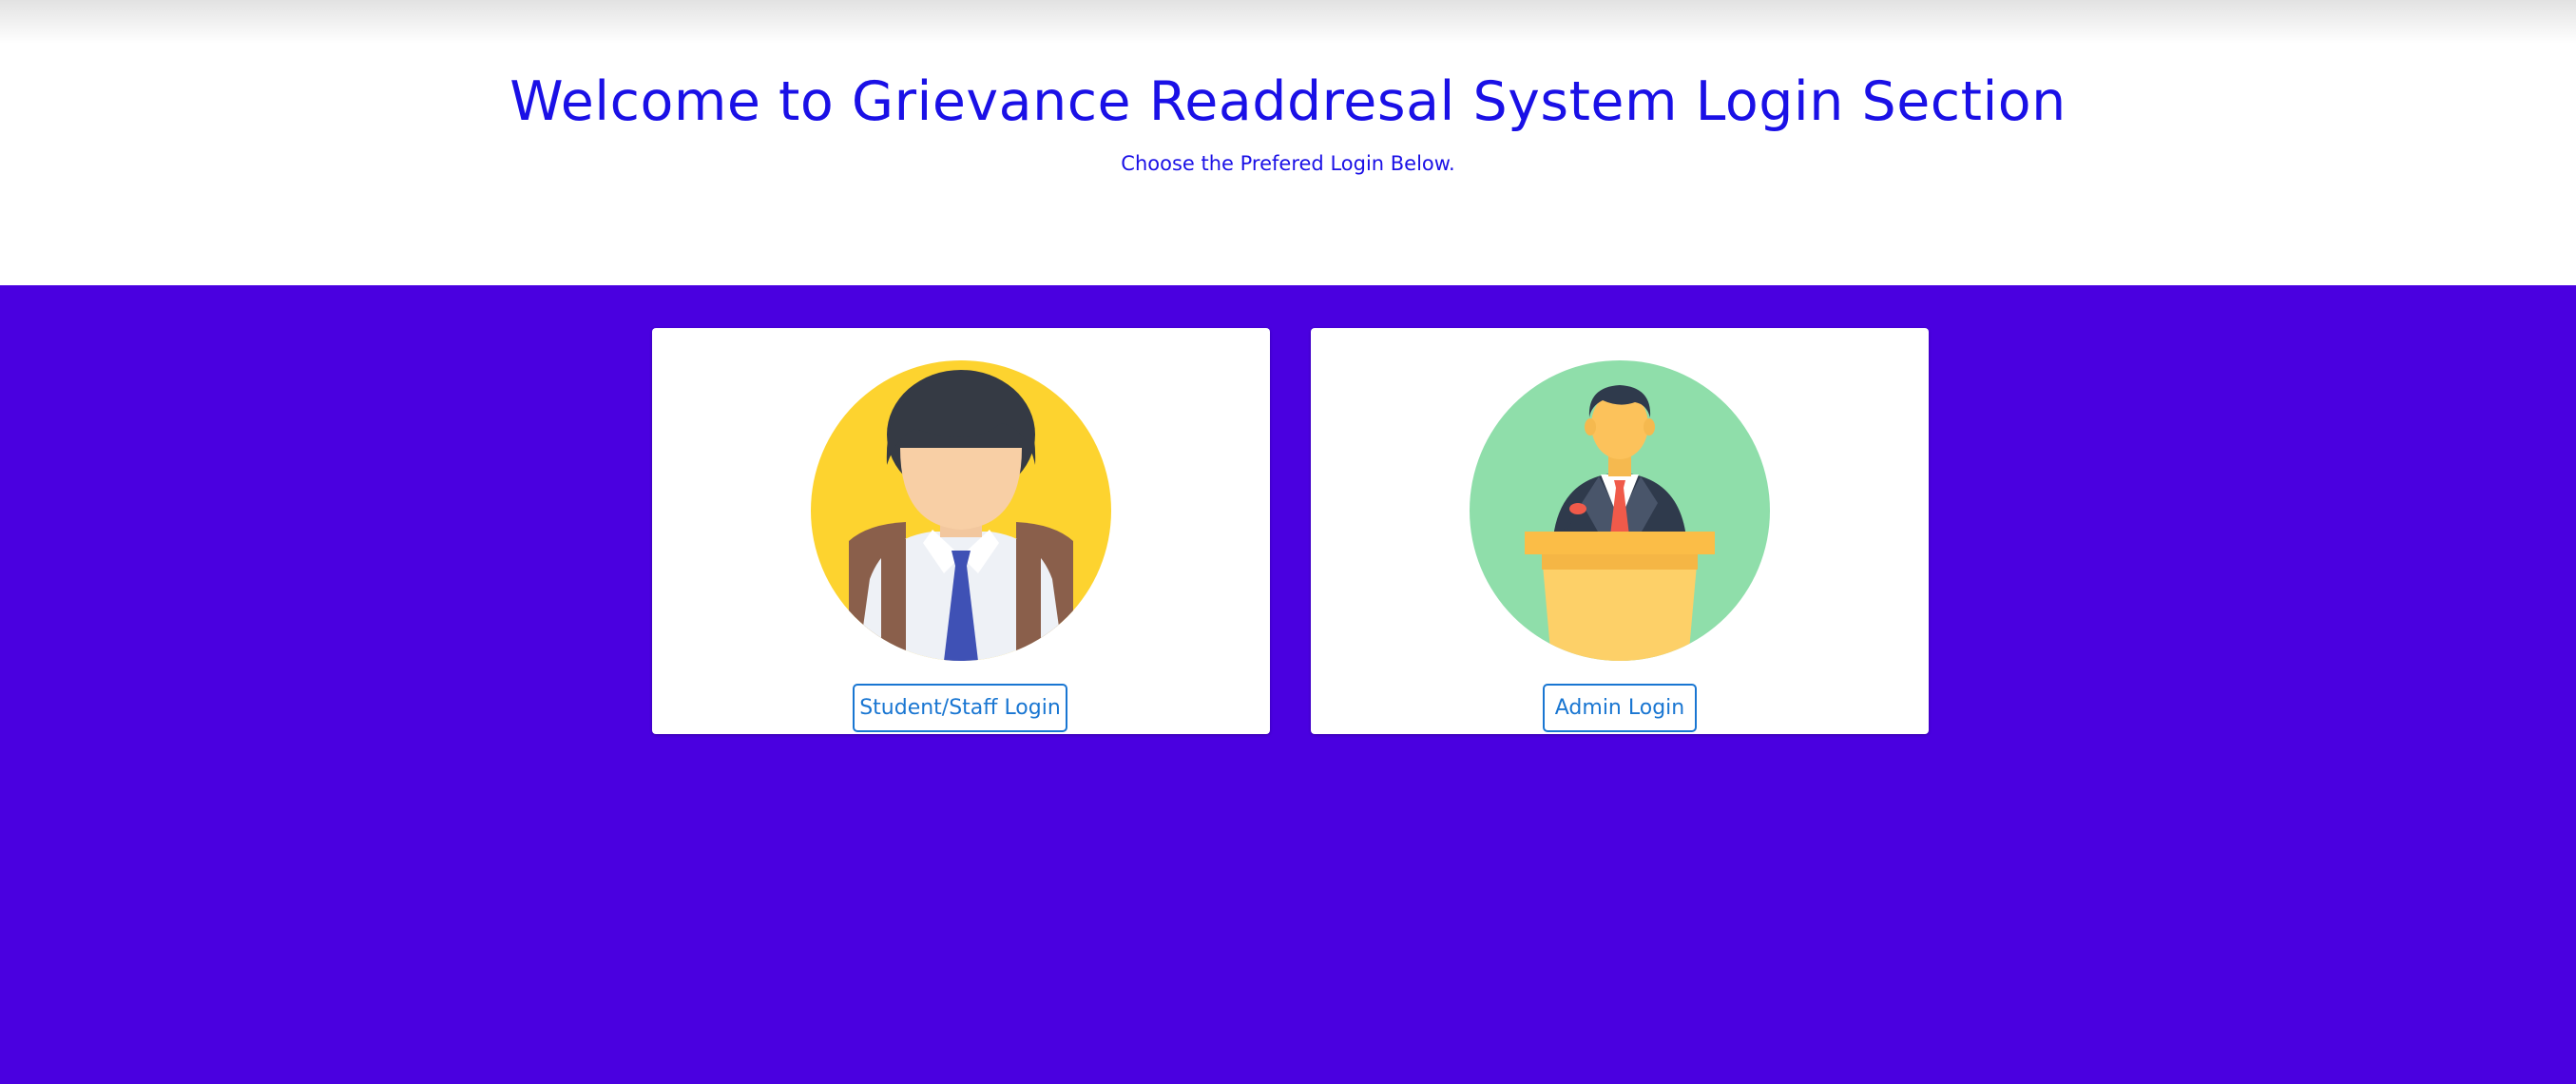  Describe the element at coordinates (1620, 708) in the screenshot. I see `admin-login-button: Admin Login` at that location.